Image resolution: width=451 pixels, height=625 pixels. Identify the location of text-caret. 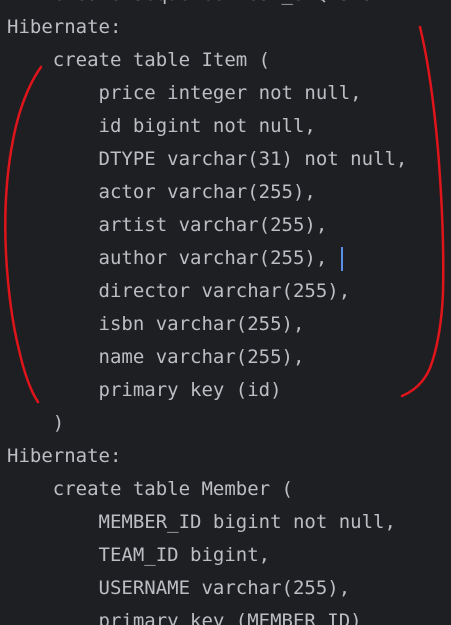
(342, 259).